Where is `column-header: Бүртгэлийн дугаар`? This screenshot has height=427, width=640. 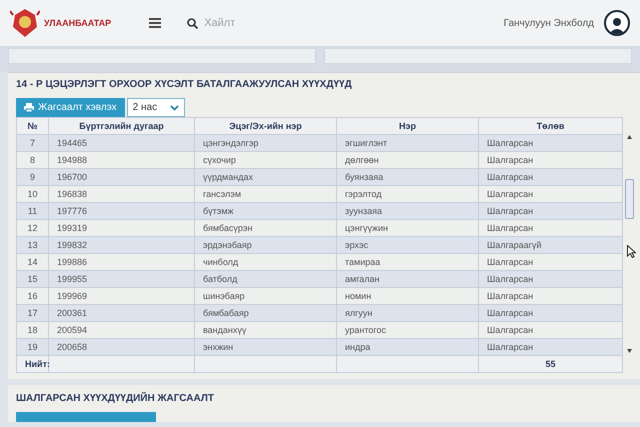
column-header: Бүртгэлийн дугаар is located at coordinates (121, 126).